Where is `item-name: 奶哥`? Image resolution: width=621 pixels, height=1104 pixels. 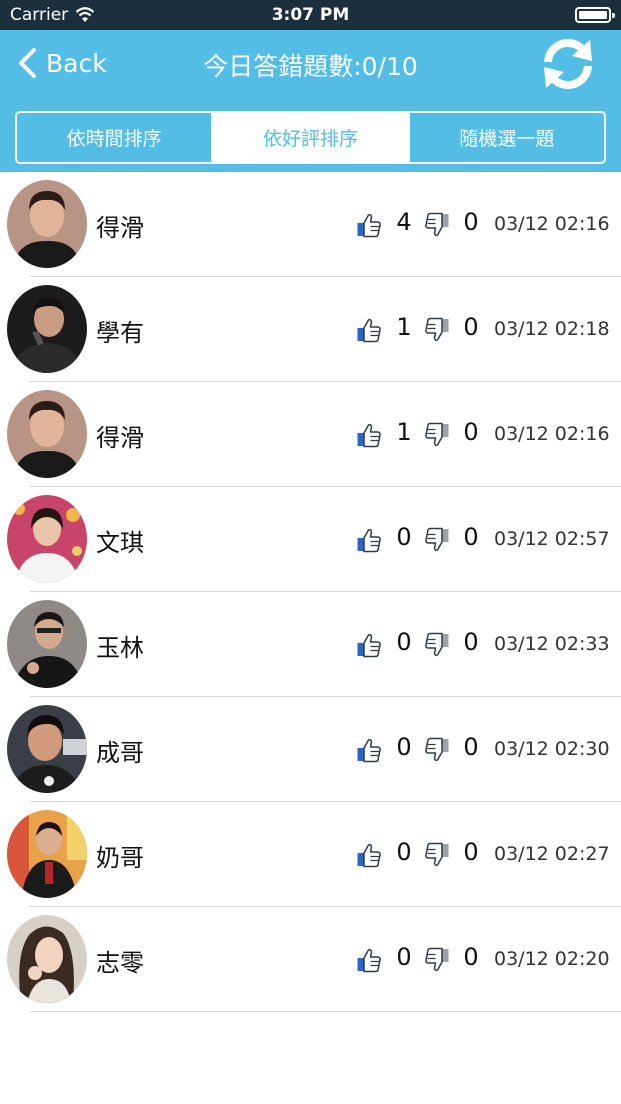
item-name: 奶哥 is located at coordinates (120, 858).